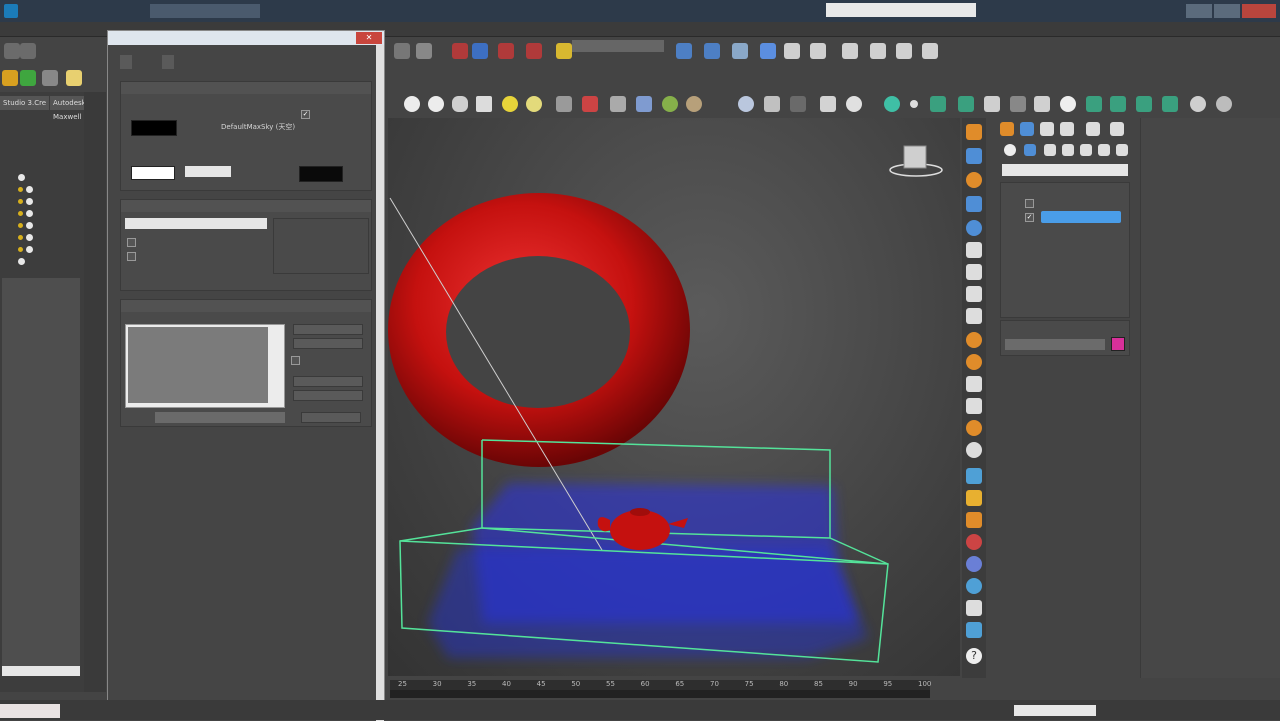 The width and height of the screenshot is (1280, 721). Describe the element at coordinates (828, 104) in the screenshot. I see `tube-icon` at that location.